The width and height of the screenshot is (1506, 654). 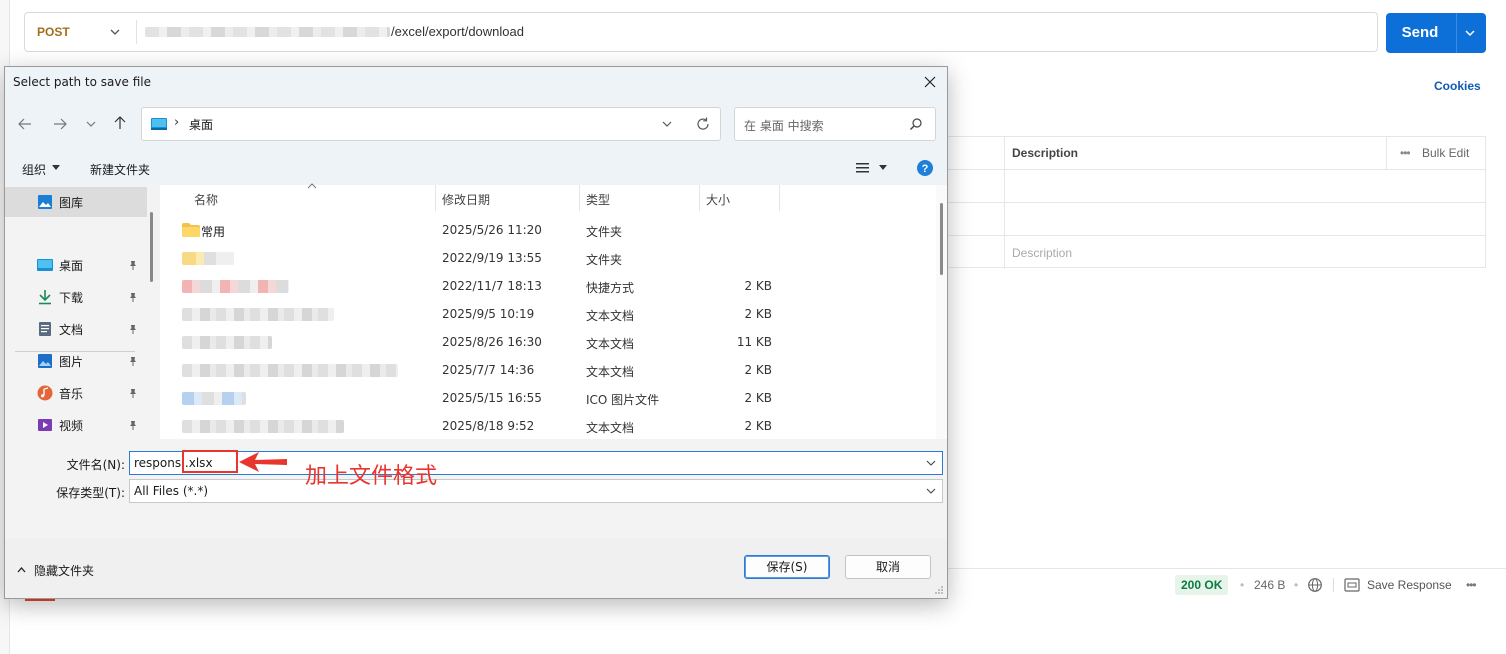 I want to click on up-arrow-icon, so click(x=120, y=123).